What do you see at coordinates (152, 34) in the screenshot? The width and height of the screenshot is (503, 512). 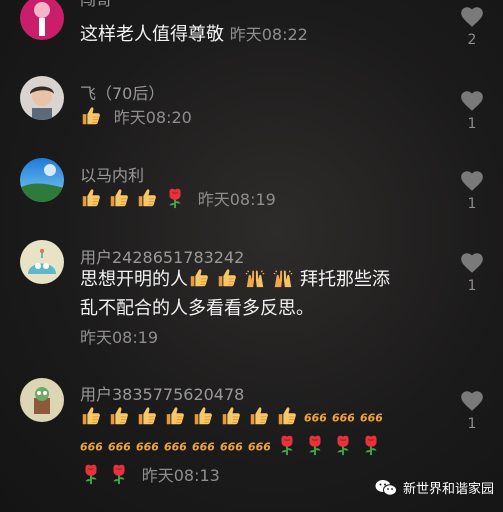 I see `comment-body: 这样老人值得尊敬` at bounding box center [152, 34].